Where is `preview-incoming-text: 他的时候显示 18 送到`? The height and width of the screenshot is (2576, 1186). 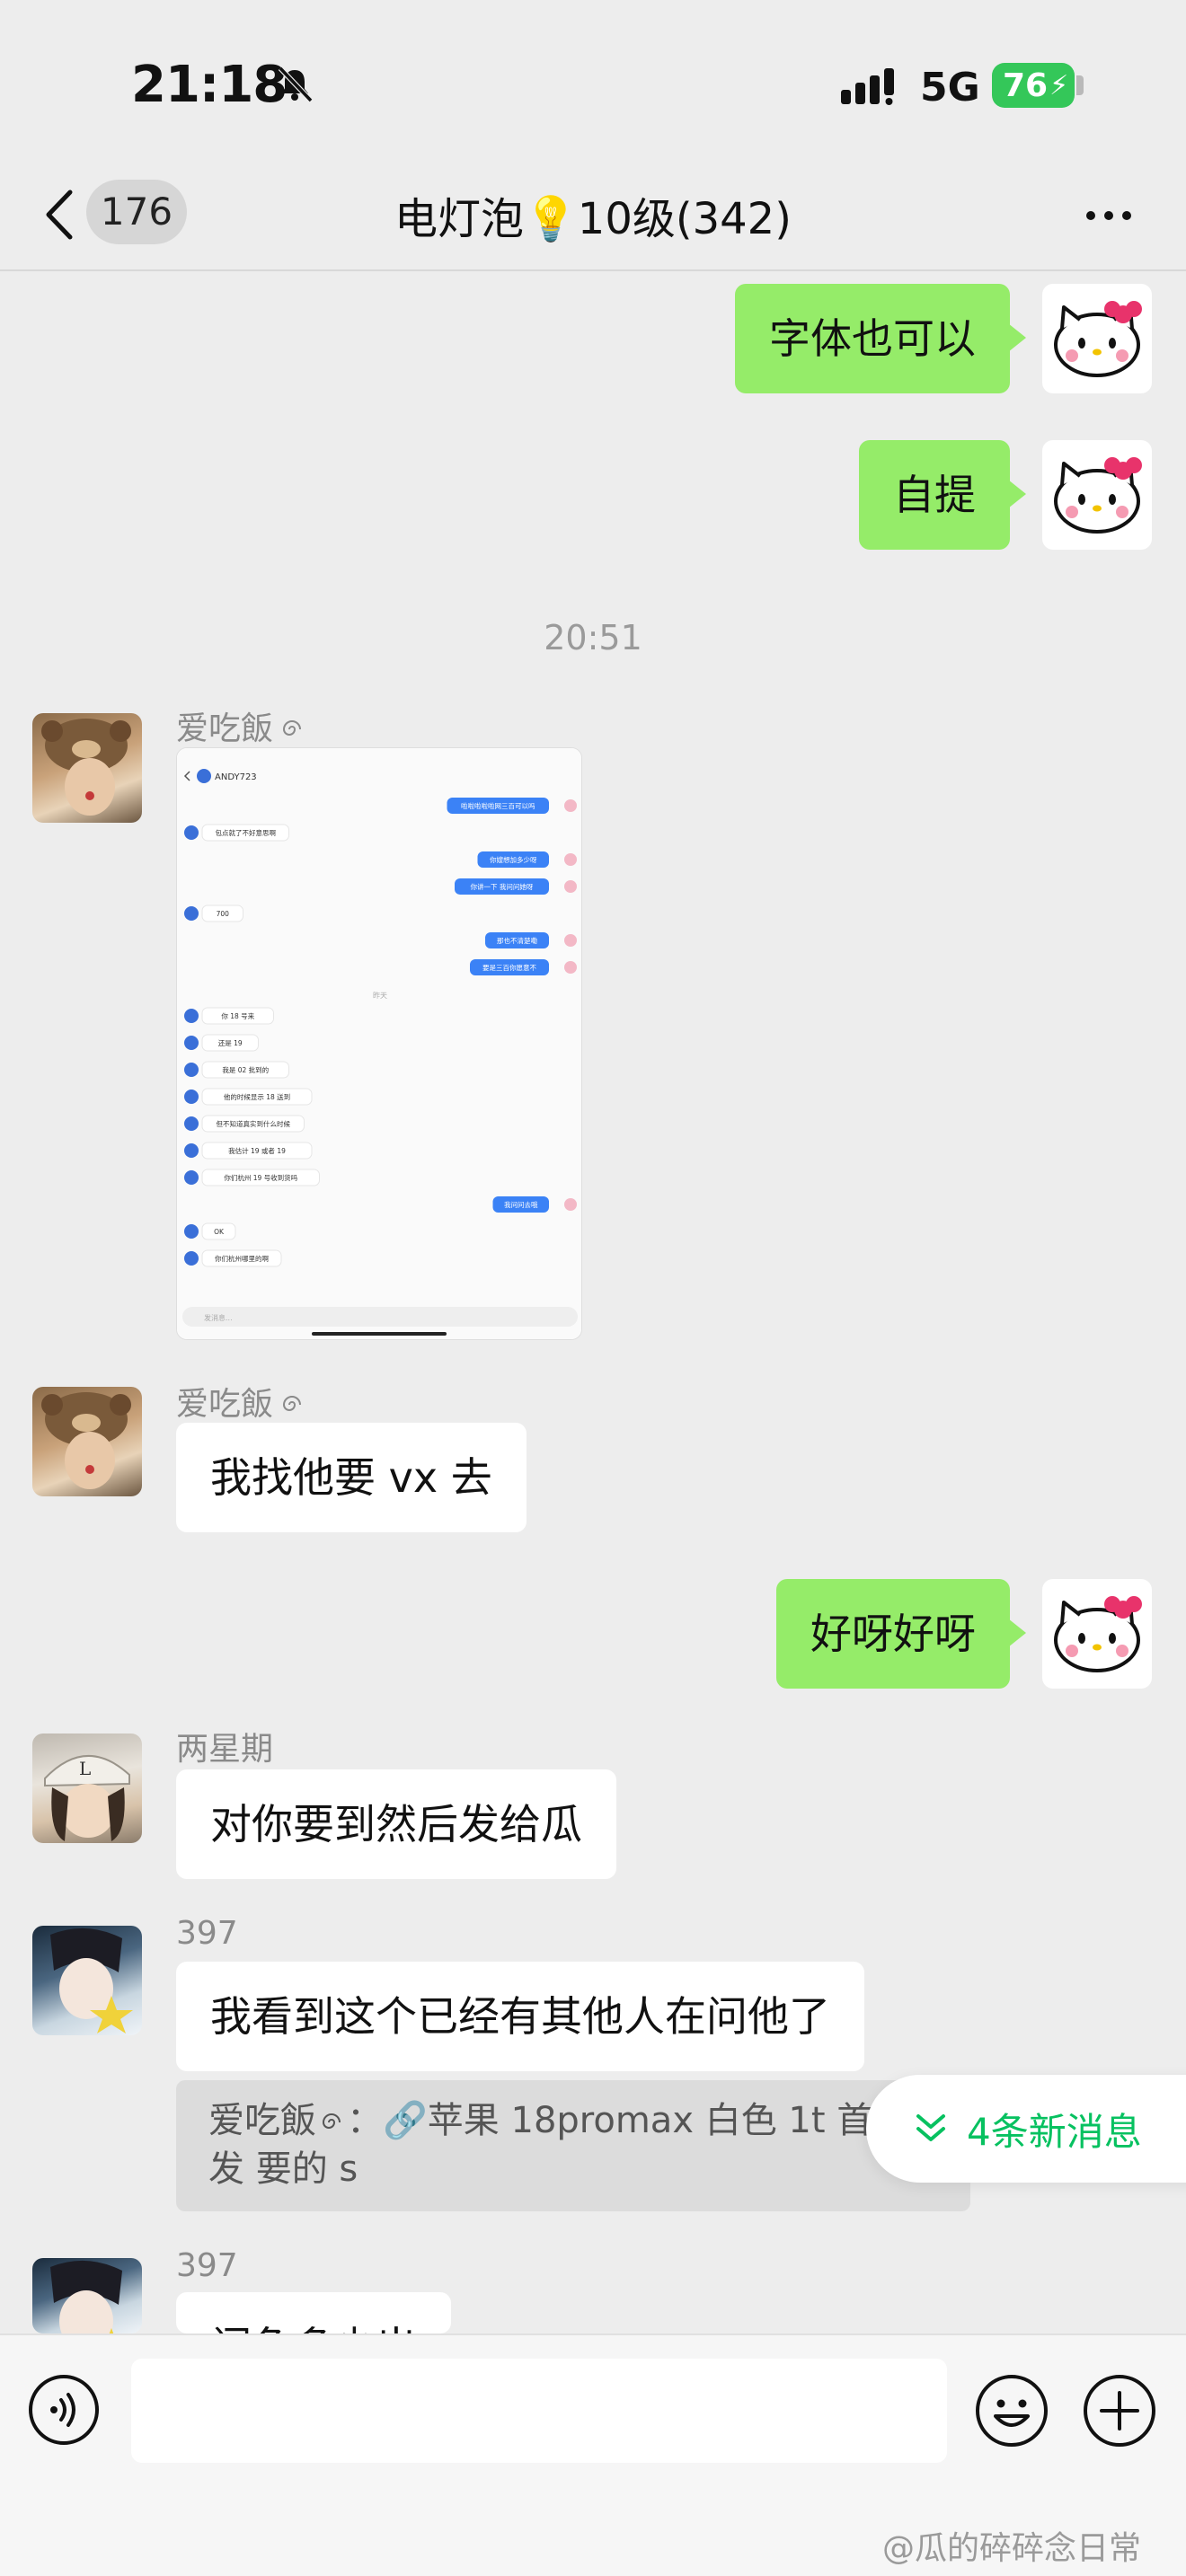 preview-incoming-text: 他的时候显示 18 送到 is located at coordinates (257, 1096).